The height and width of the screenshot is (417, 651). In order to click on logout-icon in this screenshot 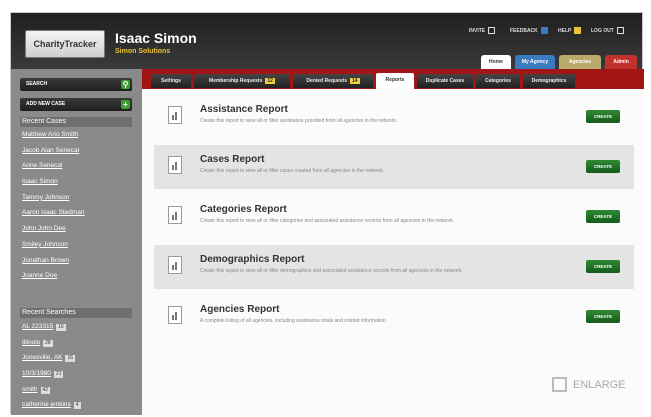, I will do `click(620, 30)`.